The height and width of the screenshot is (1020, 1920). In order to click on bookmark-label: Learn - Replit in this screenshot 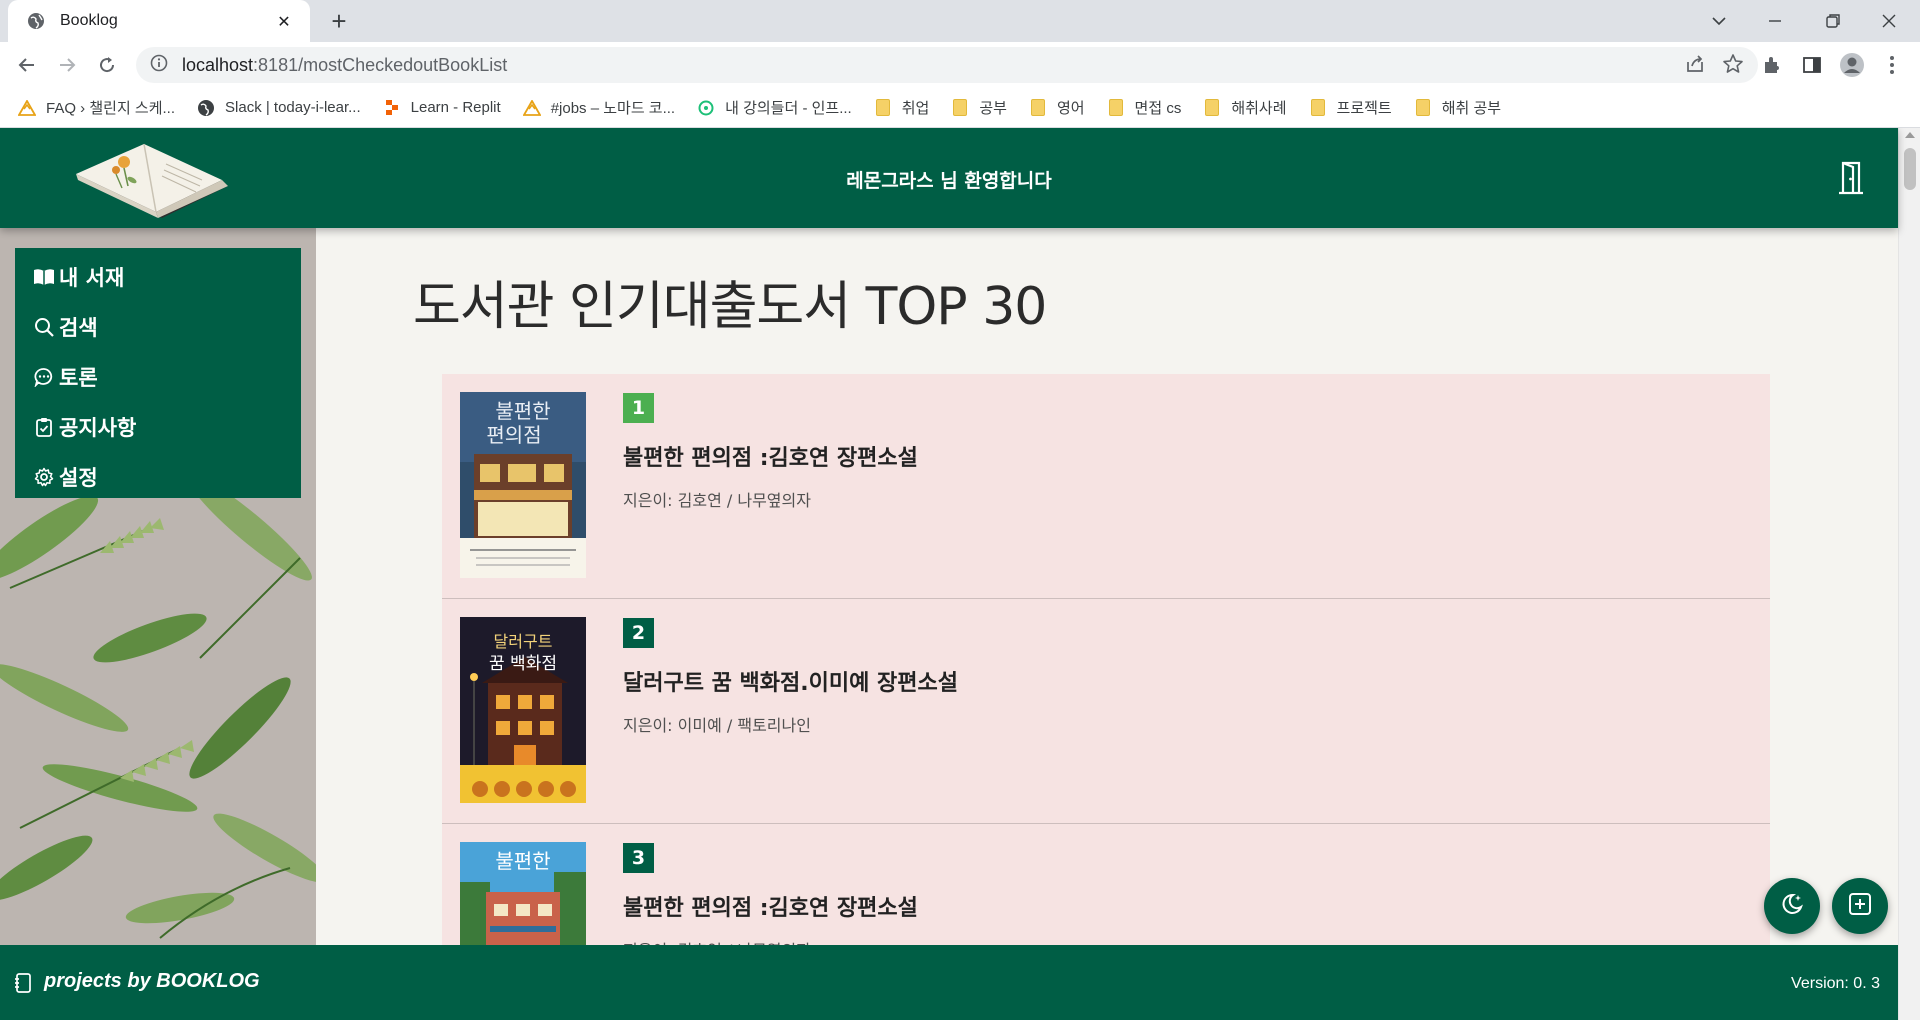, I will do `click(455, 107)`.